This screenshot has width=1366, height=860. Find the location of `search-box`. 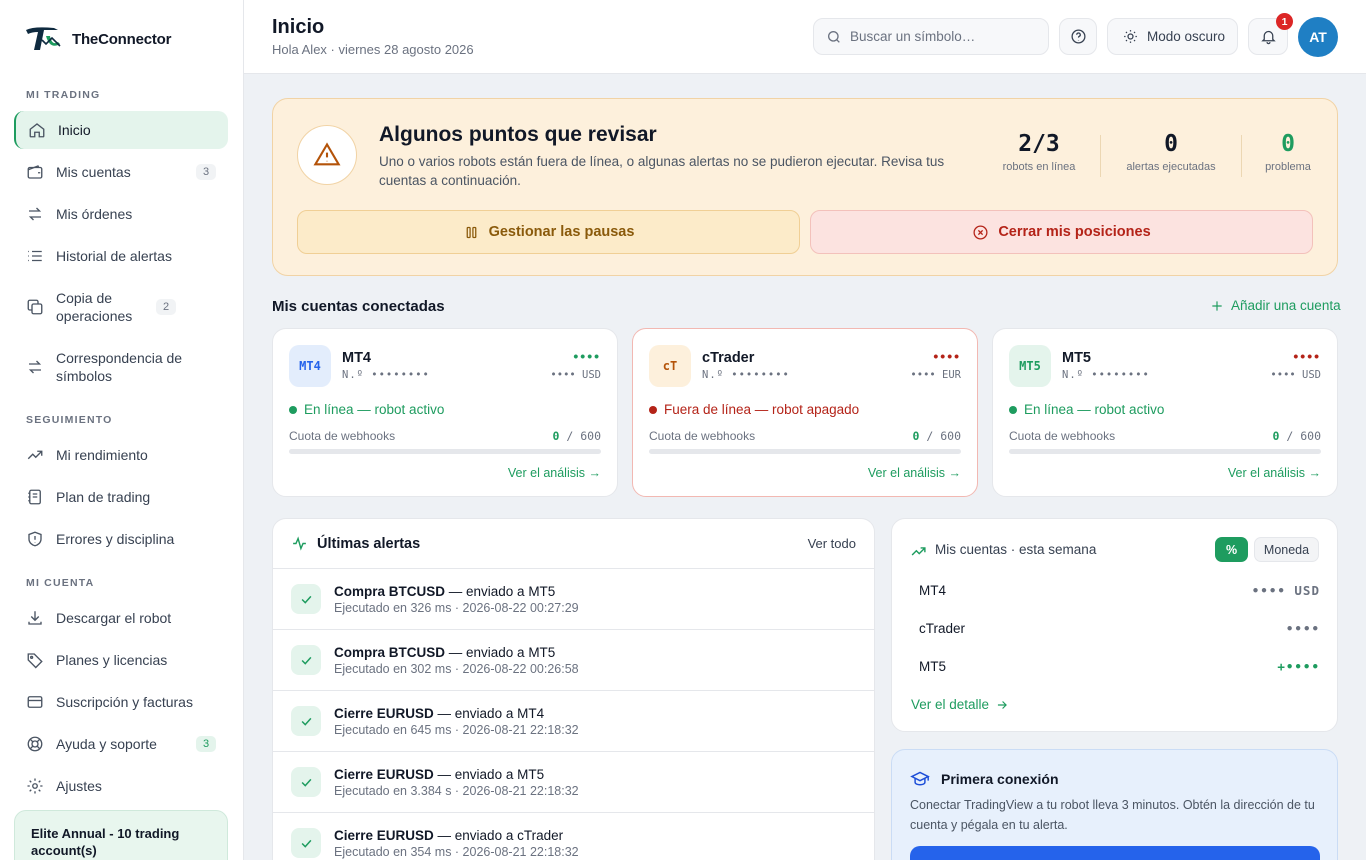

search-box is located at coordinates (931, 36).